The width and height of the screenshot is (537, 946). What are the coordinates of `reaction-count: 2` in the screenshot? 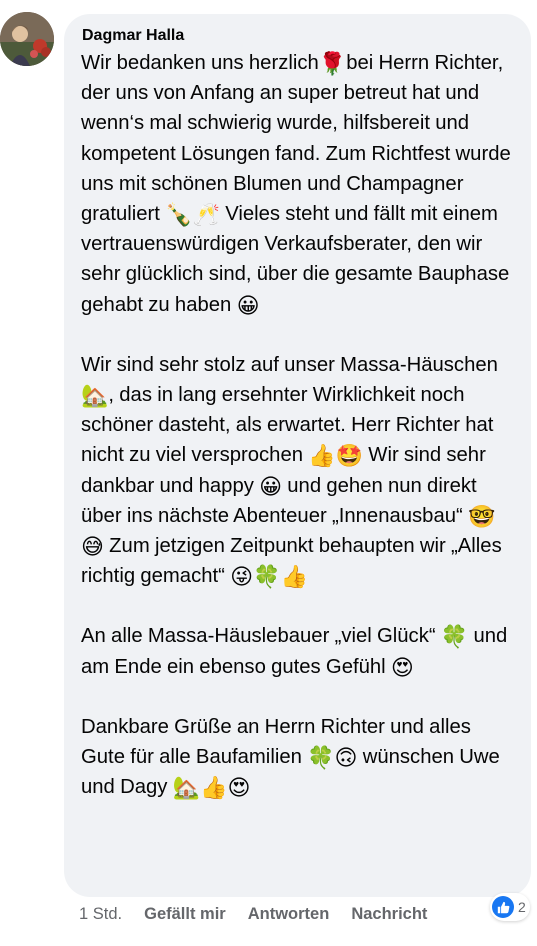 It's located at (522, 907).